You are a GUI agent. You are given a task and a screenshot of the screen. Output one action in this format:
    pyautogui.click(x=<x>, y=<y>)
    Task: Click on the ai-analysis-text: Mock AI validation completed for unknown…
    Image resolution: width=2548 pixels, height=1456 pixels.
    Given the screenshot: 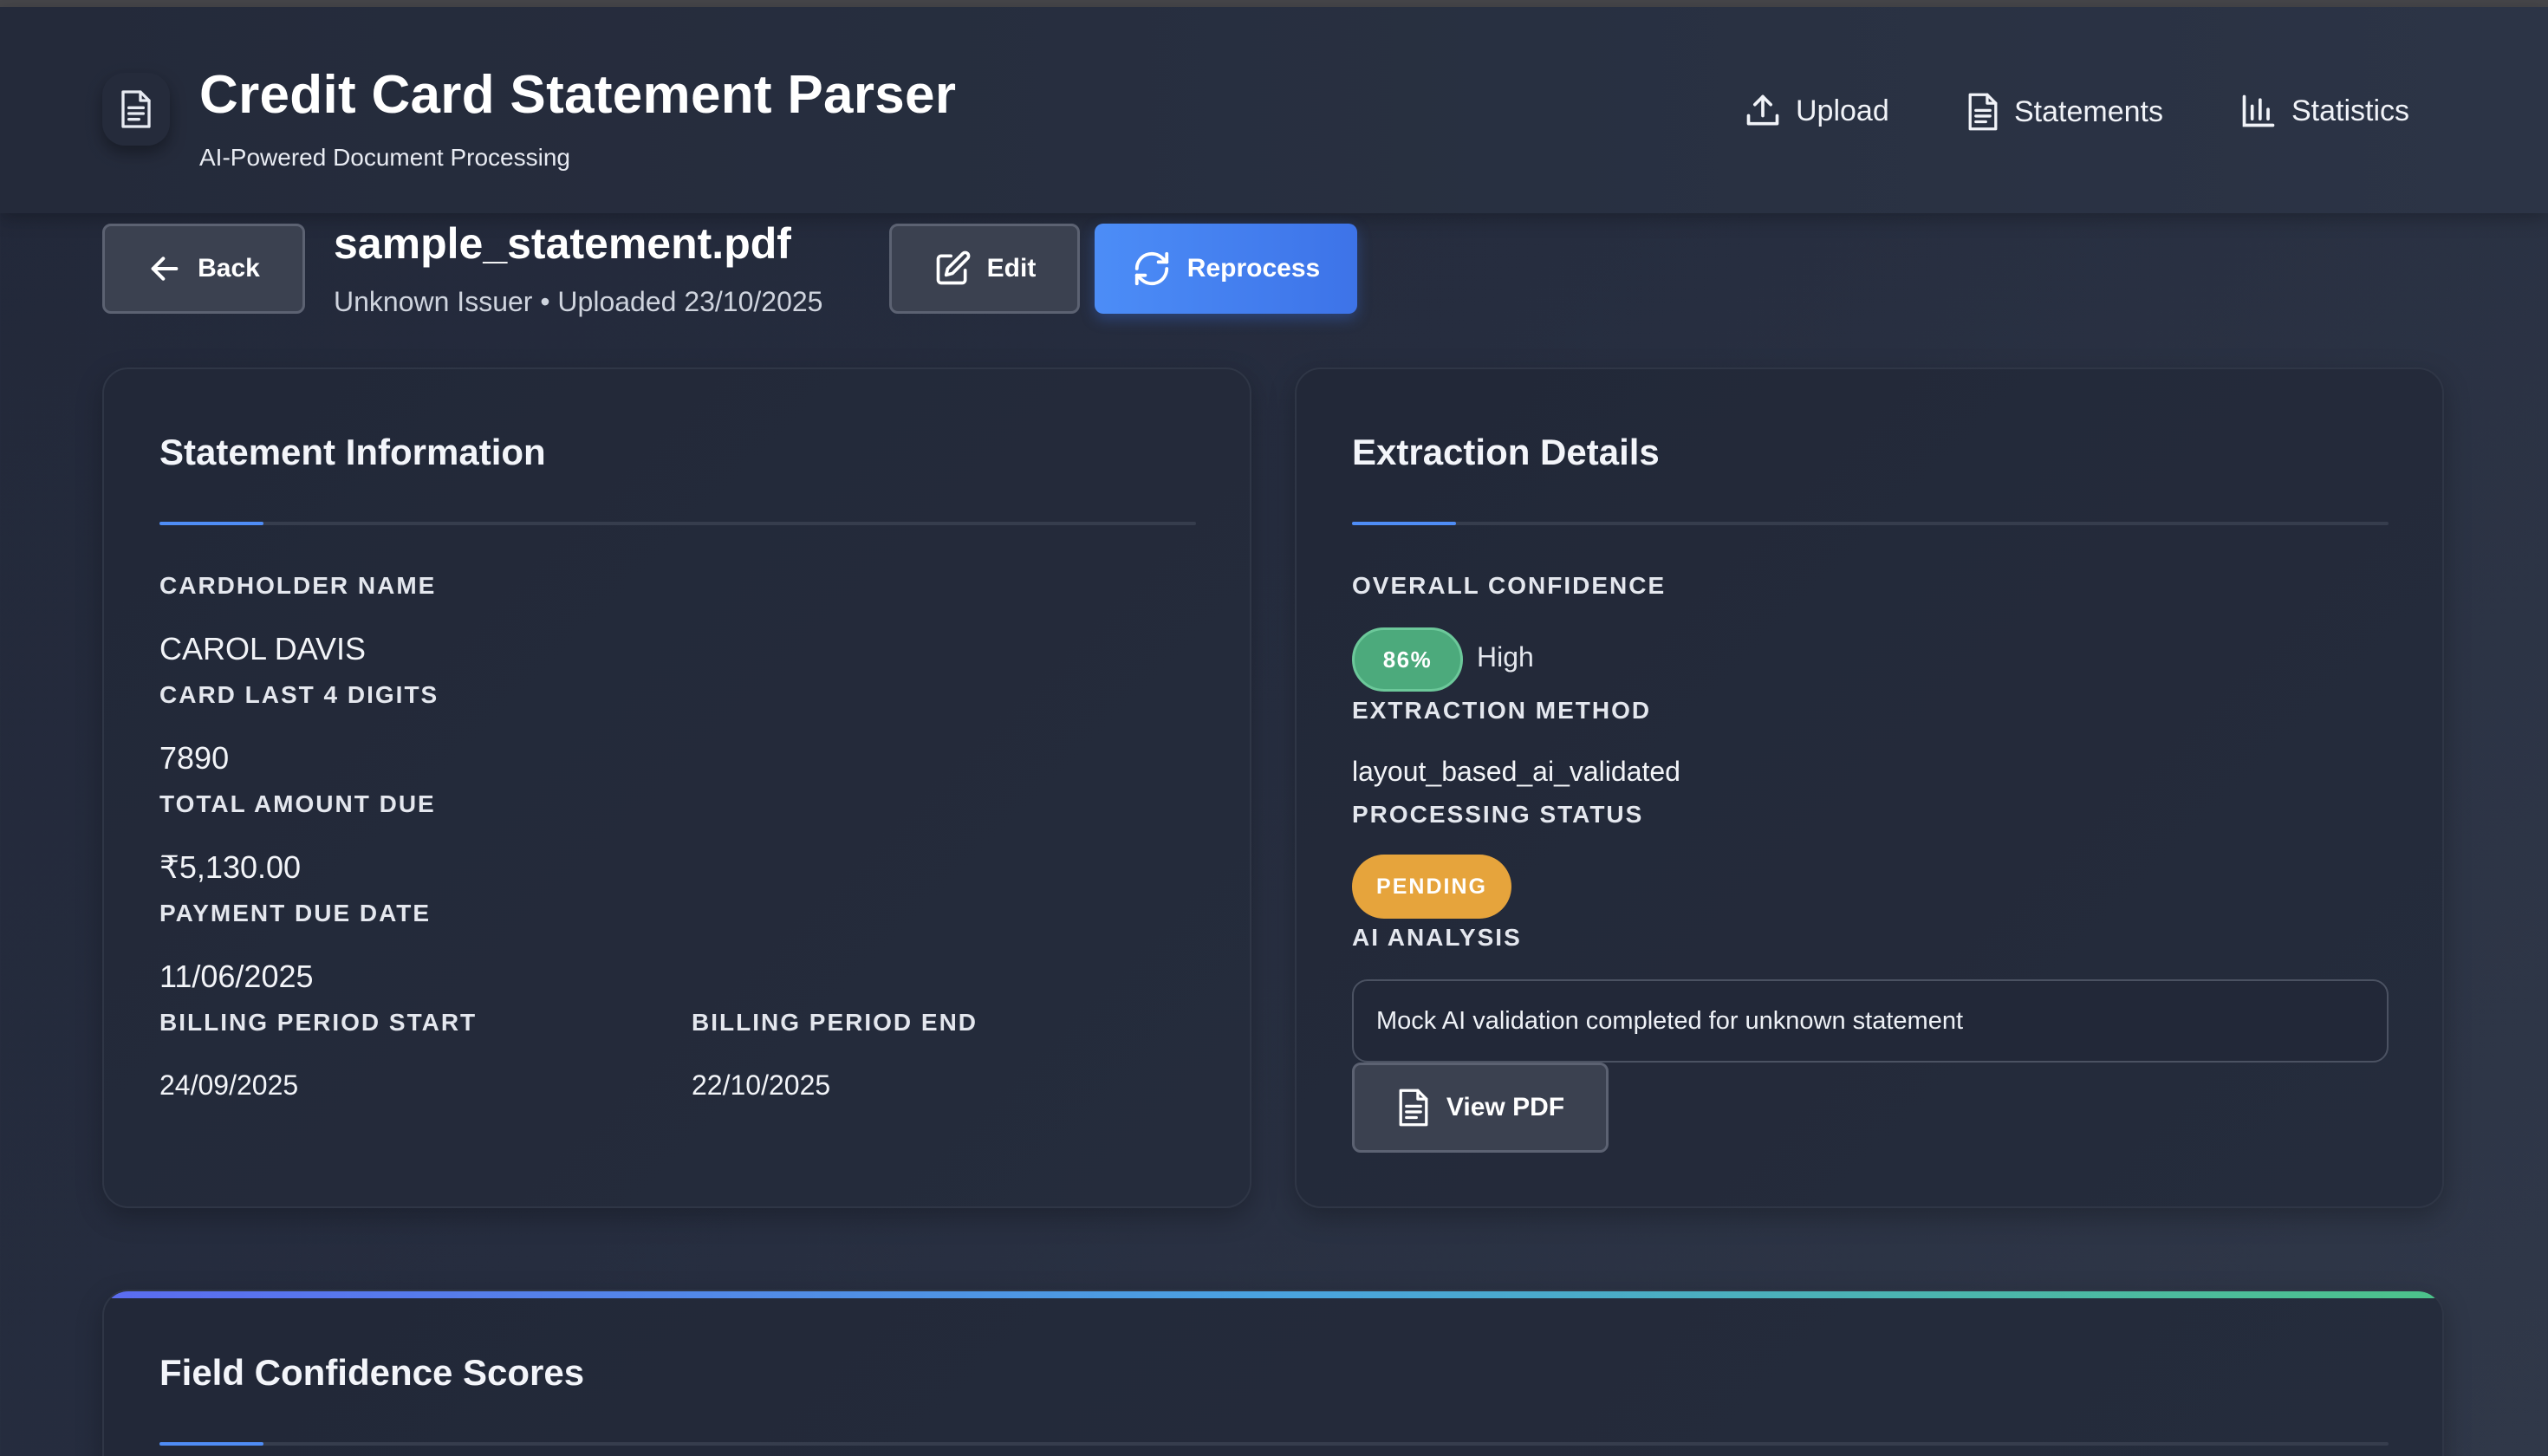 What is the action you would take?
    pyautogui.click(x=1870, y=1021)
    